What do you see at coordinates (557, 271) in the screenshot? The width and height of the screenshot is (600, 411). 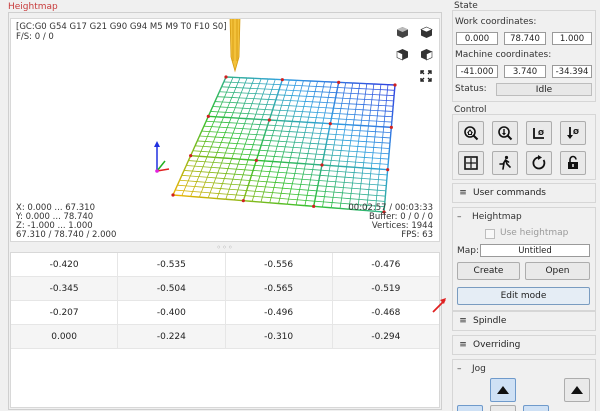 I see `open-button: Open` at bounding box center [557, 271].